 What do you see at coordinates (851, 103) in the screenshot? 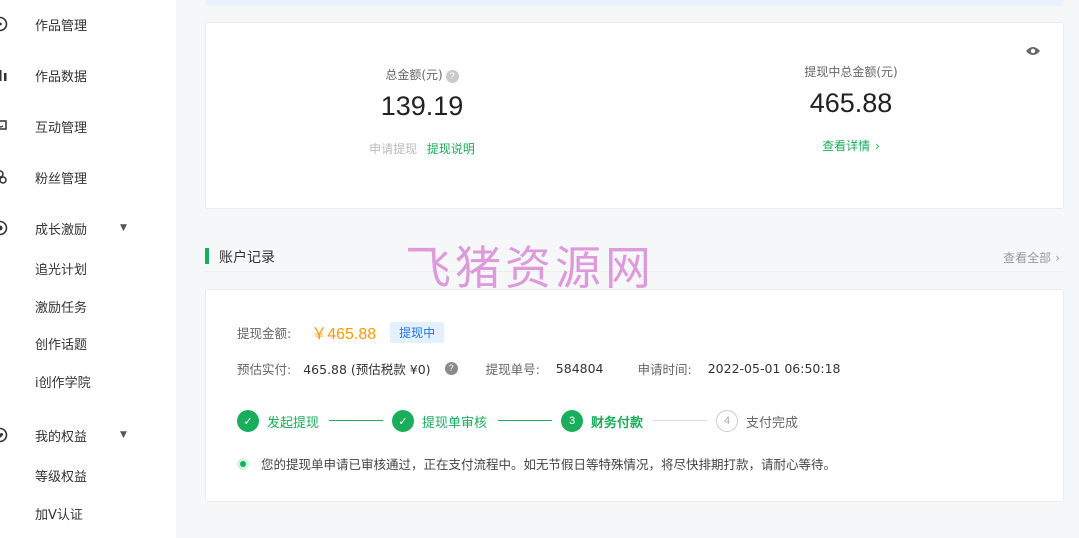
I see `pending-amount-value: 465.88` at bounding box center [851, 103].